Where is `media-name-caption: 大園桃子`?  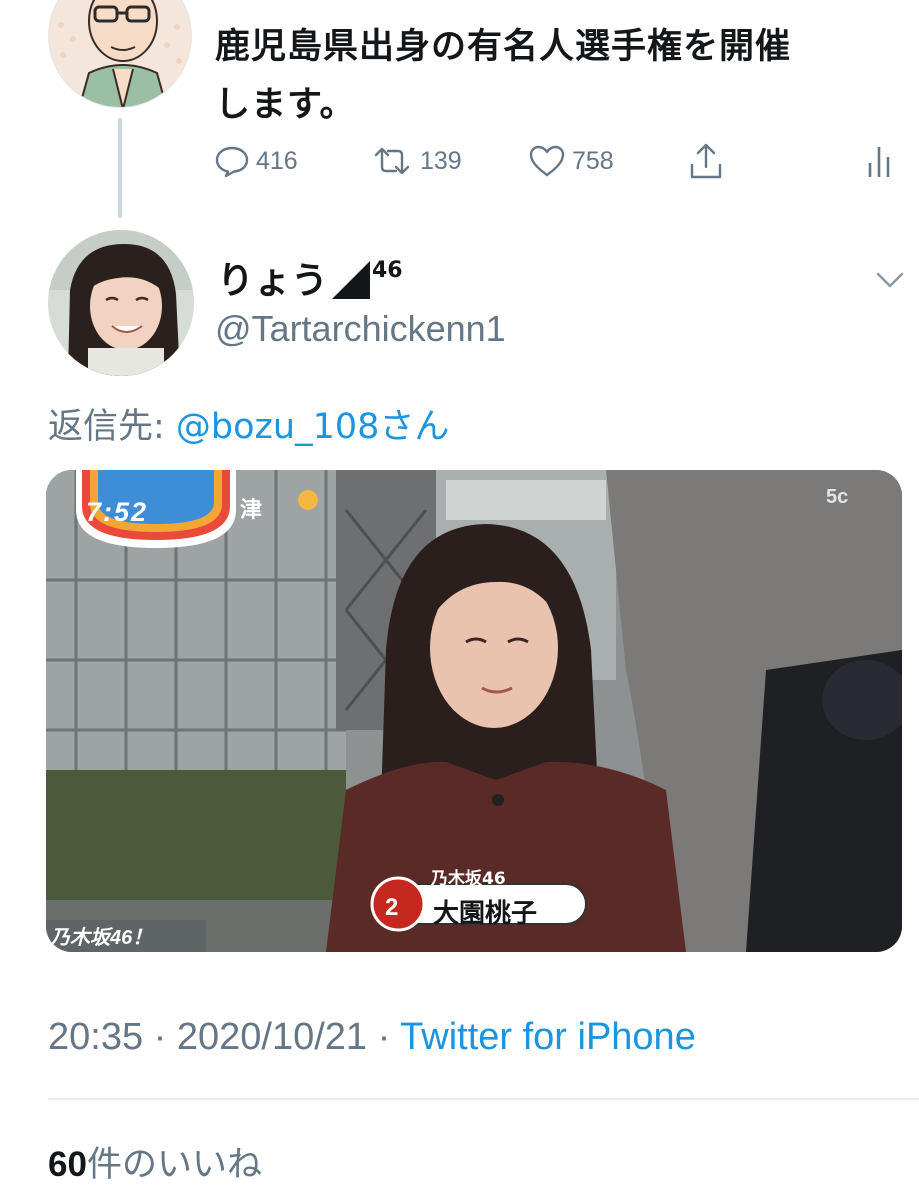
media-name-caption: 大園桃子 is located at coordinates (485, 914).